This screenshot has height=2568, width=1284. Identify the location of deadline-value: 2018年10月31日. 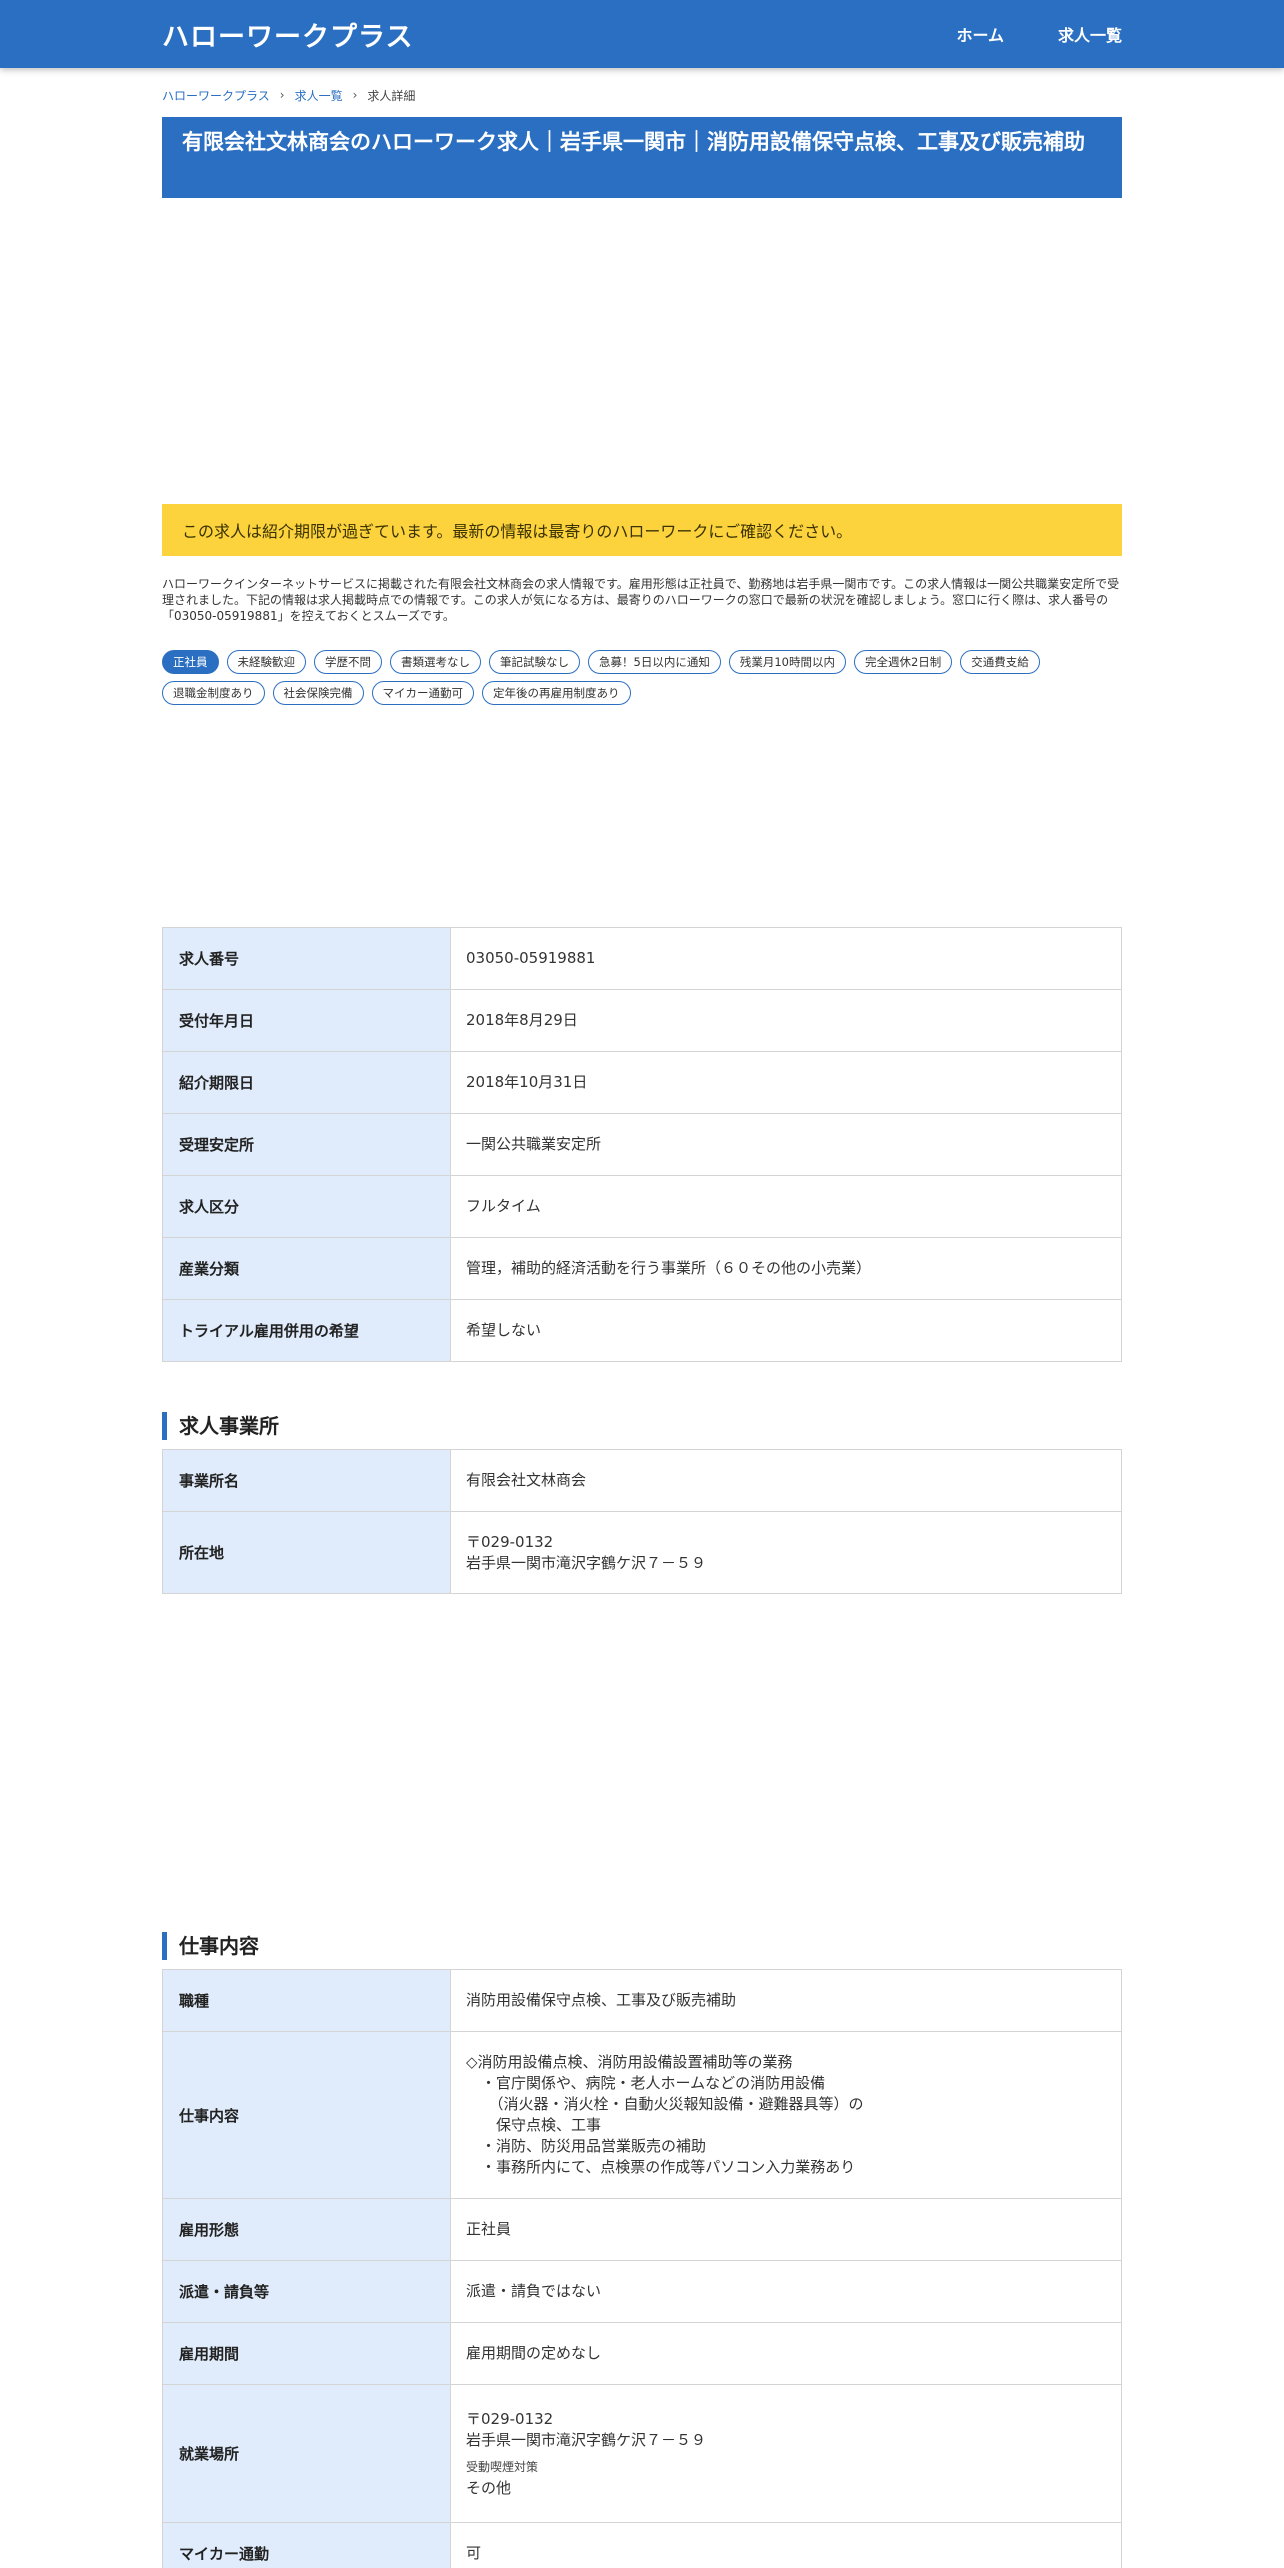
(786, 1082).